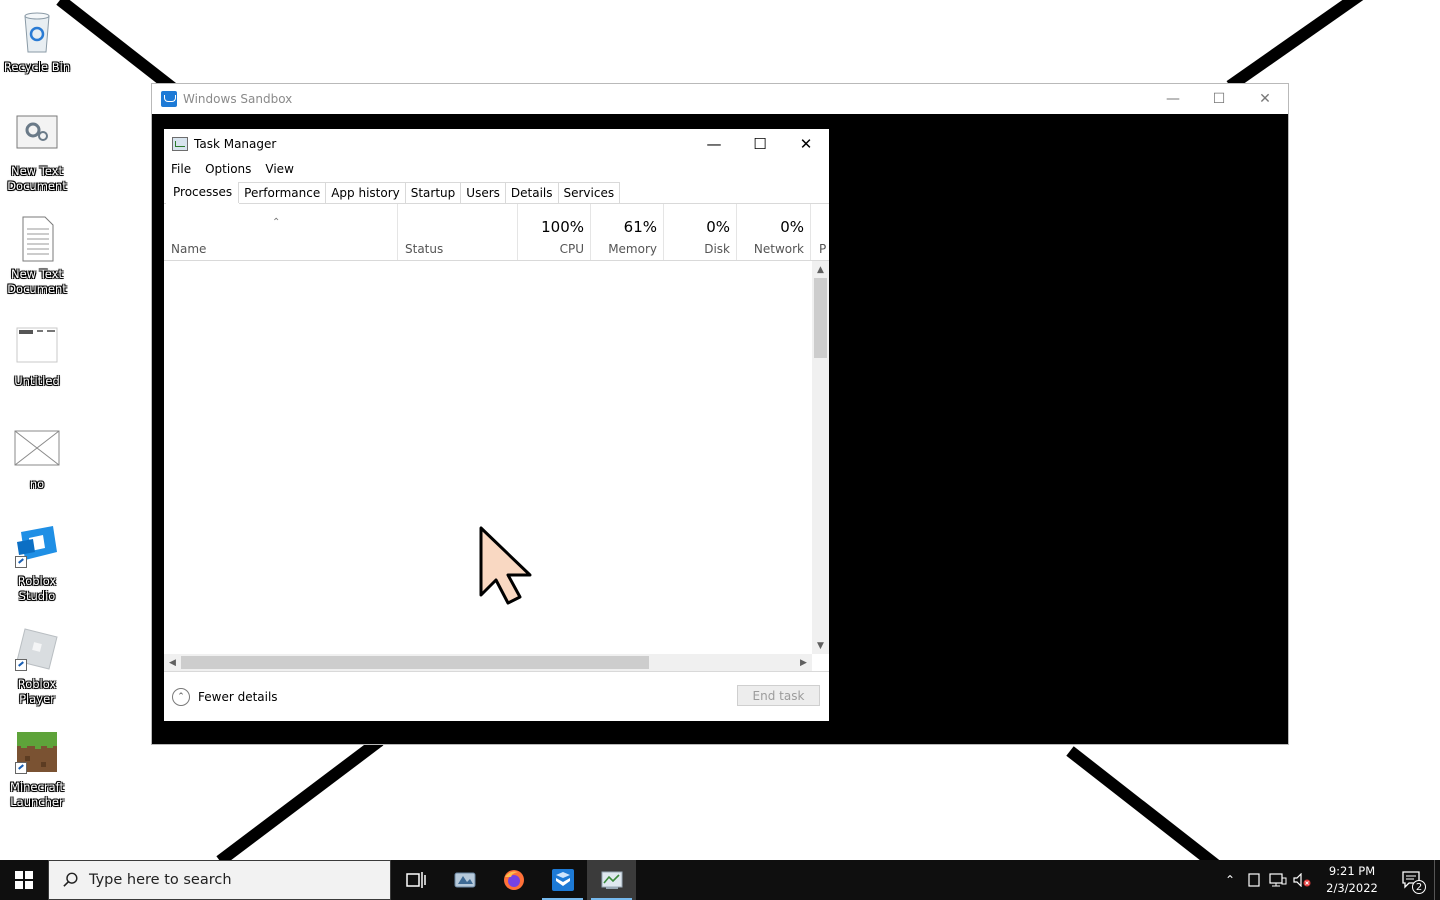 Image resolution: width=1440 pixels, height=900 pixels. What do you see at coordinates (554, 232) in the screenshot?
I see `column-cpu: 100% CPU` at bounding box center [554, 232].